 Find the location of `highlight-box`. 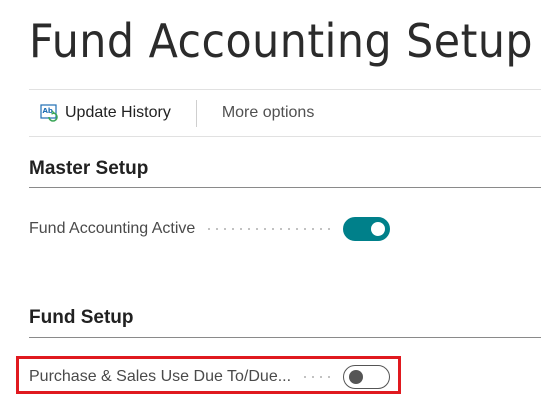

highlight-box is located at coordinates (208, 375).